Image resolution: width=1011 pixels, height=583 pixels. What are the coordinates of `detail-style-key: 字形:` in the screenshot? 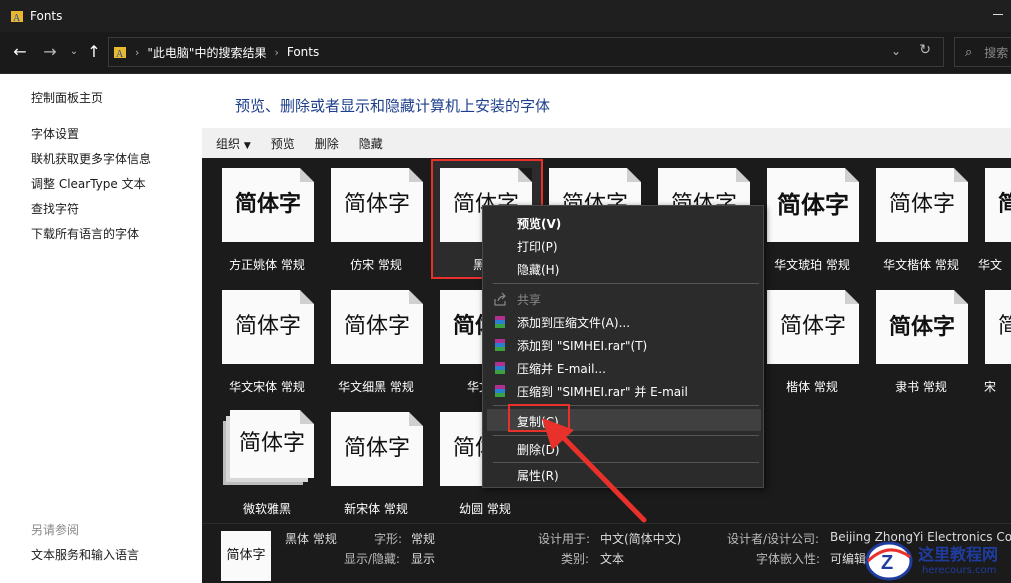 It's located at (388, 539).